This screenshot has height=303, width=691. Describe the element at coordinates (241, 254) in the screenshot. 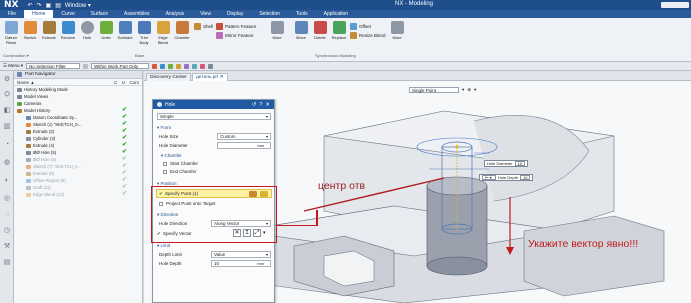

I see `depth-limit-select: Value ▾` at that location.